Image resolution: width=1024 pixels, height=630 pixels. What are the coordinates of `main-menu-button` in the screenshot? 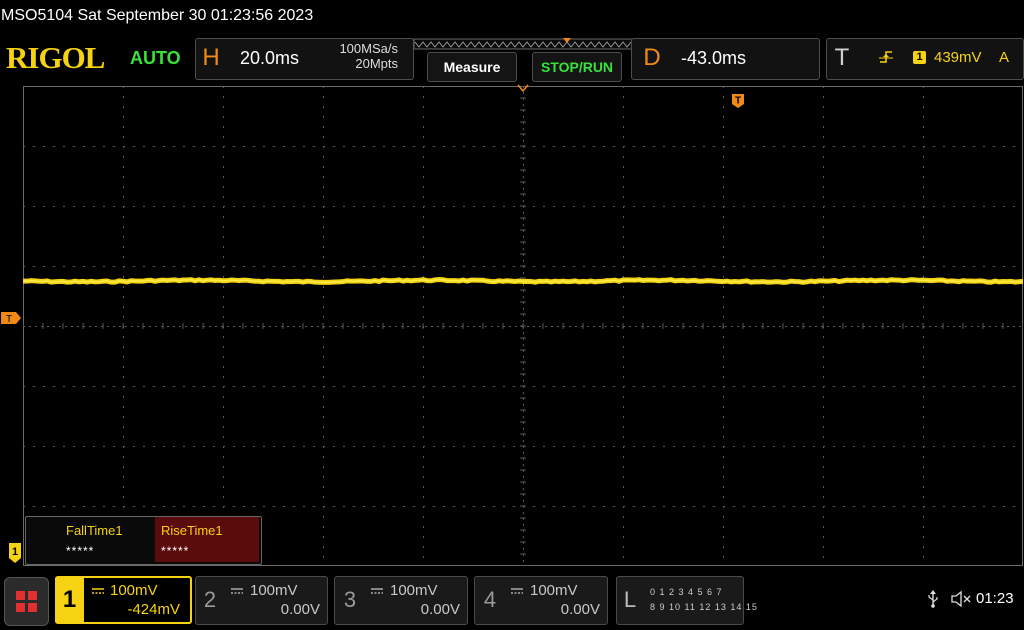 It's located at (26, 601).